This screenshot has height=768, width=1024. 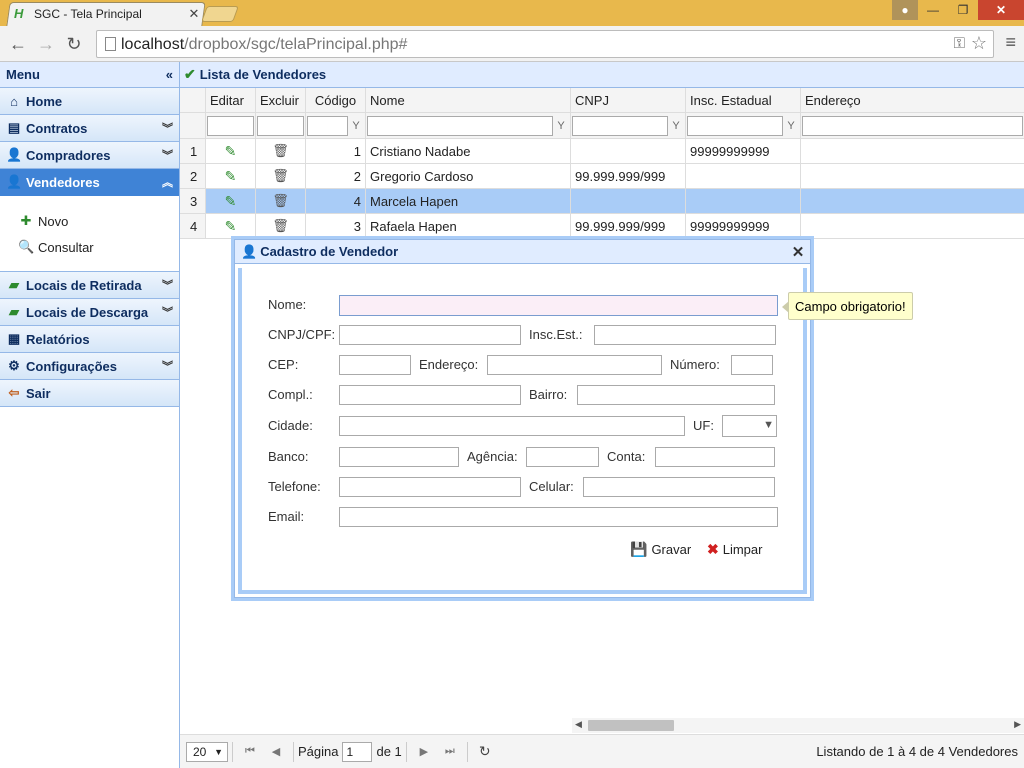 What do you see at coordinates (631, 725) in the screenshot?
I see `scrollbar-thumb` at bounding box center [631, 725].